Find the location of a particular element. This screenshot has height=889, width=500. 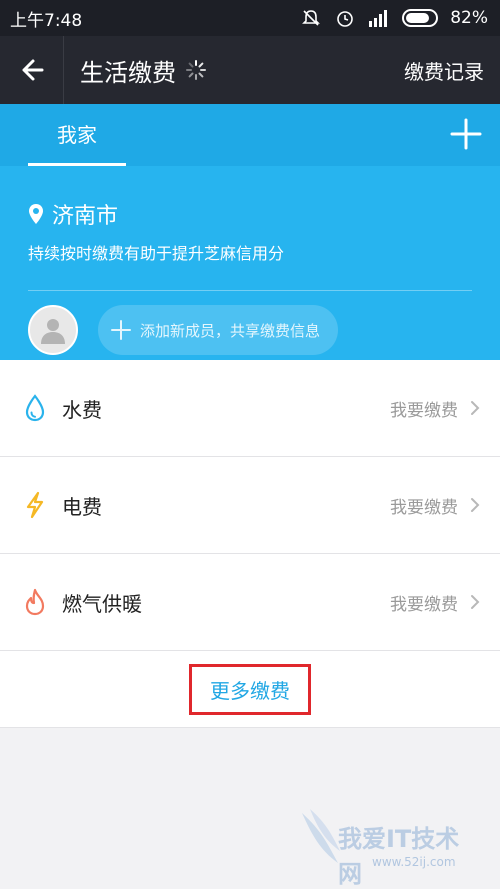

watermark: 我爱IT技术网 www.52ij.com is located at coordinates (387, 846).